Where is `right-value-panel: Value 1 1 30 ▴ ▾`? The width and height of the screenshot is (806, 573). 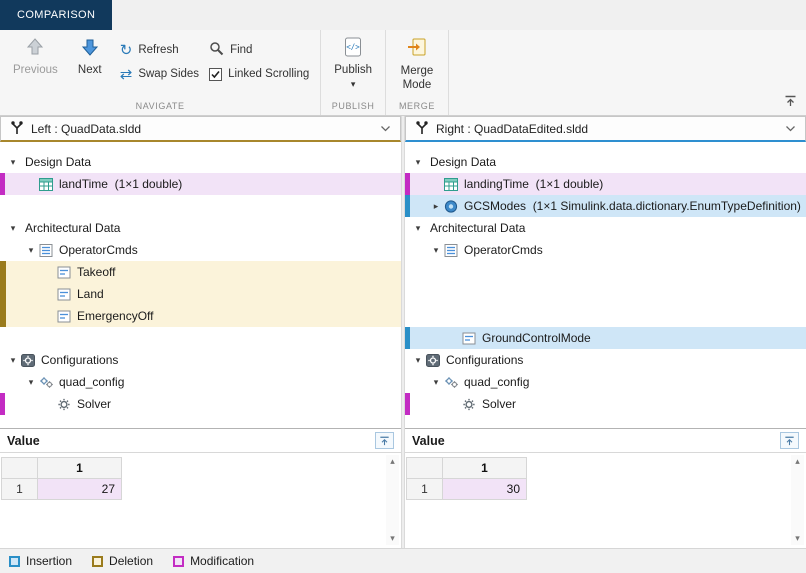 right-value-panel: Value 1 1 30 ▴ ▾ is located at coordinates (605, 488).